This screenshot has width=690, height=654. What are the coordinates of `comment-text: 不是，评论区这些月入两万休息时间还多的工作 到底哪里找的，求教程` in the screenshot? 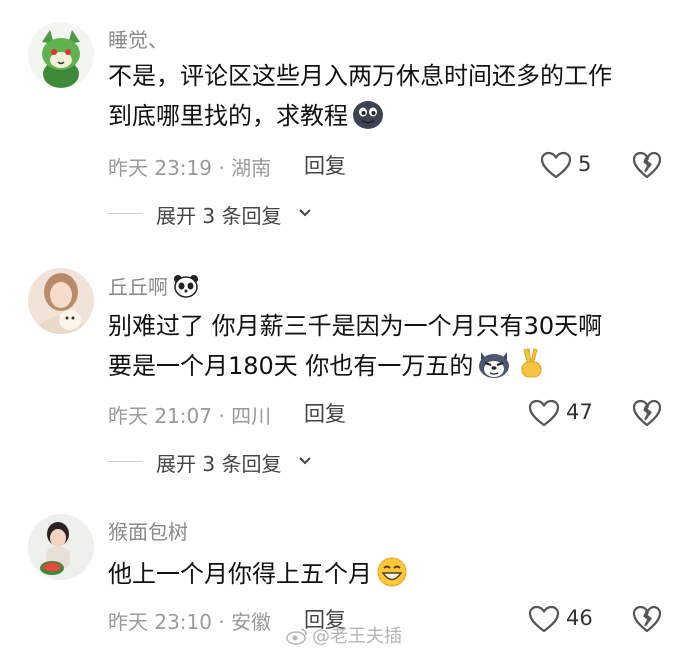 It's located at (388, 99).